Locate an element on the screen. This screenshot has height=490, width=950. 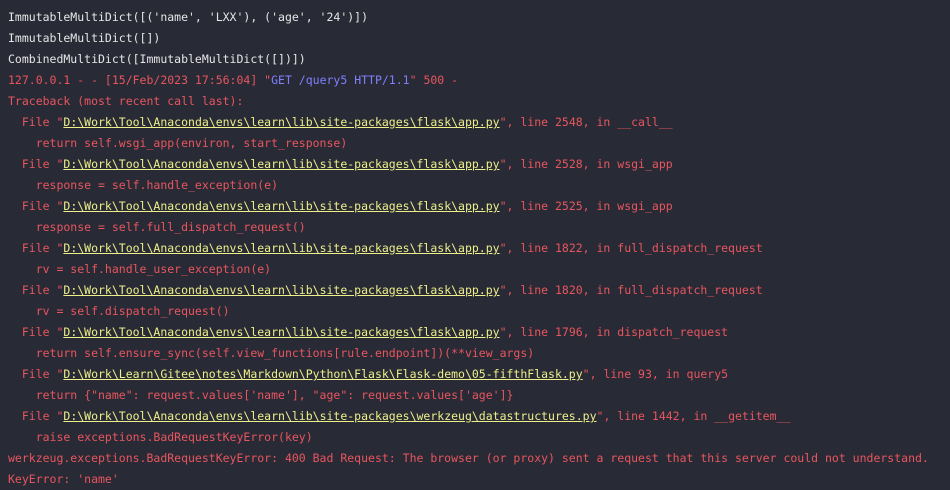
output-text: Traceback (most recent call last): is located at coordinates (126, 101).